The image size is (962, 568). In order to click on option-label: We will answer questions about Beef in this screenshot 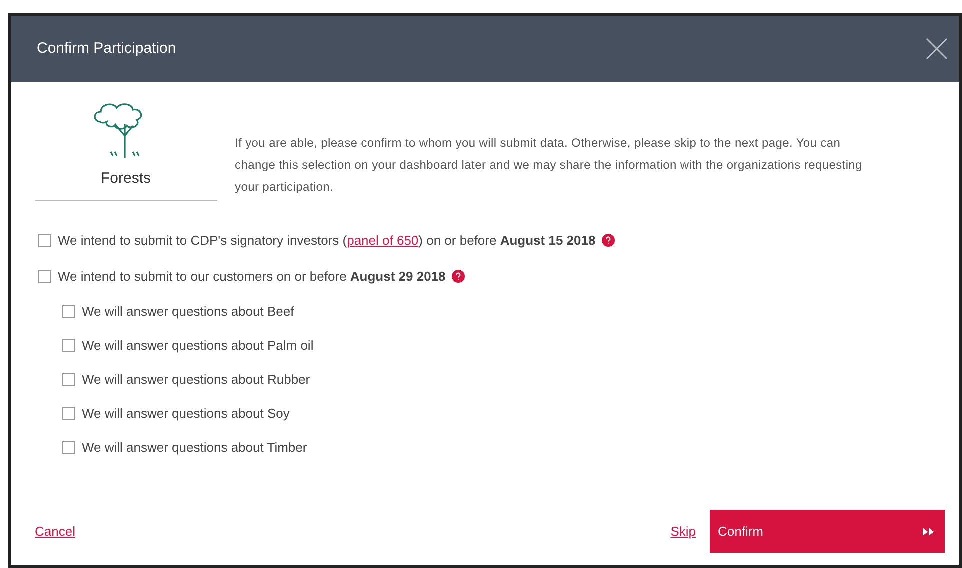, I will do `click(188, 311)`.